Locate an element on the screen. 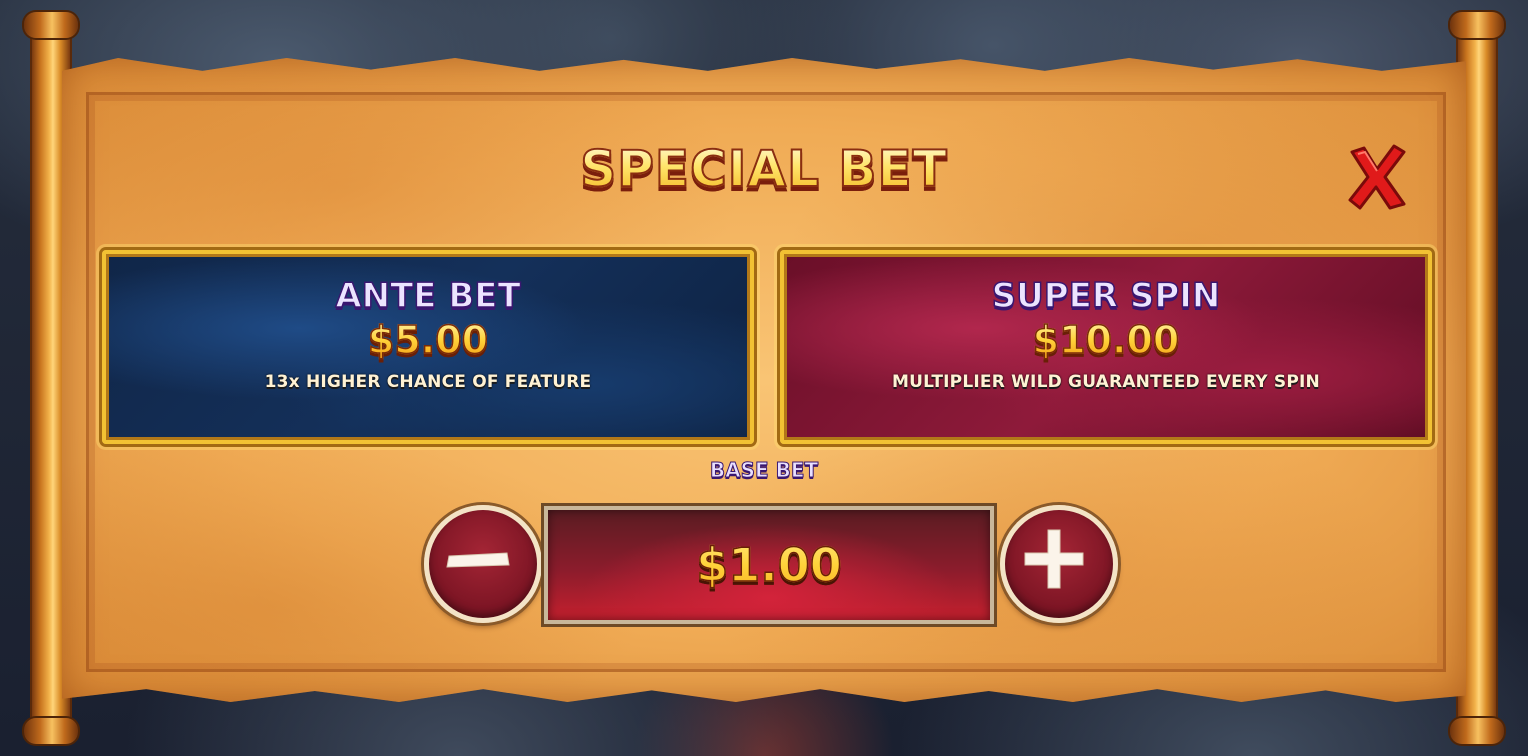  minus-icon is located at coordinates (478, 560).